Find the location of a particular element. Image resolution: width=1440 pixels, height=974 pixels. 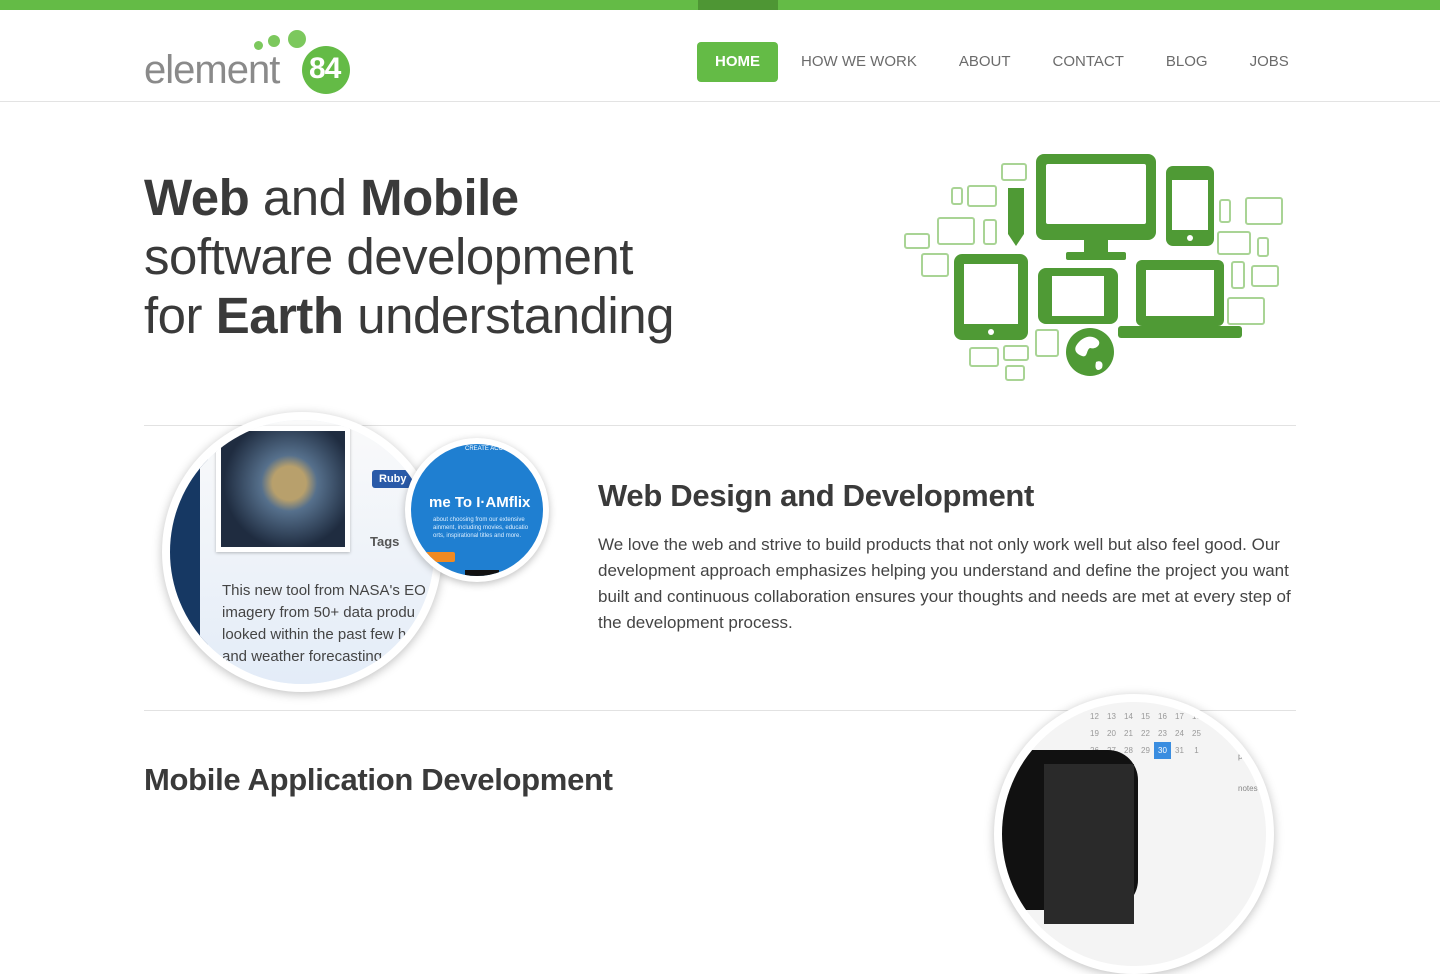

create-account-text: CREATE ACCO is located at coordinates (486, 449).